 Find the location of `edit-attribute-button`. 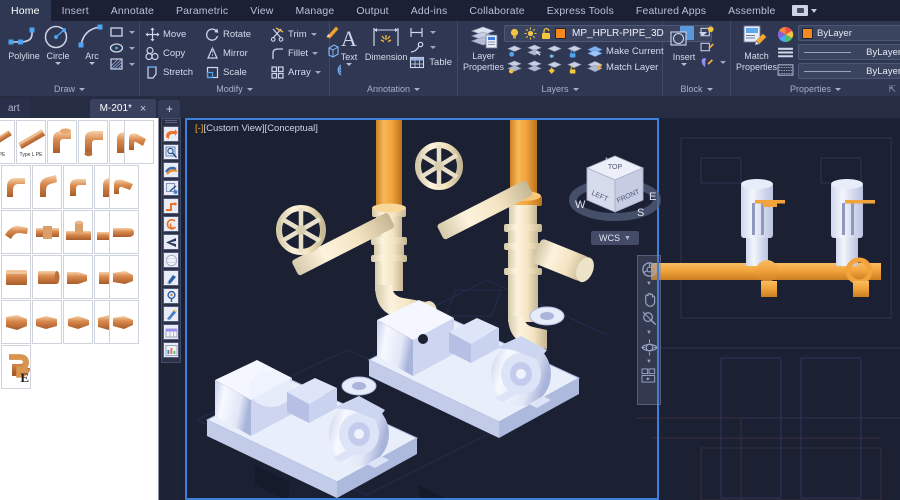

edit-attribute-button is located at coordinates (713, 62).